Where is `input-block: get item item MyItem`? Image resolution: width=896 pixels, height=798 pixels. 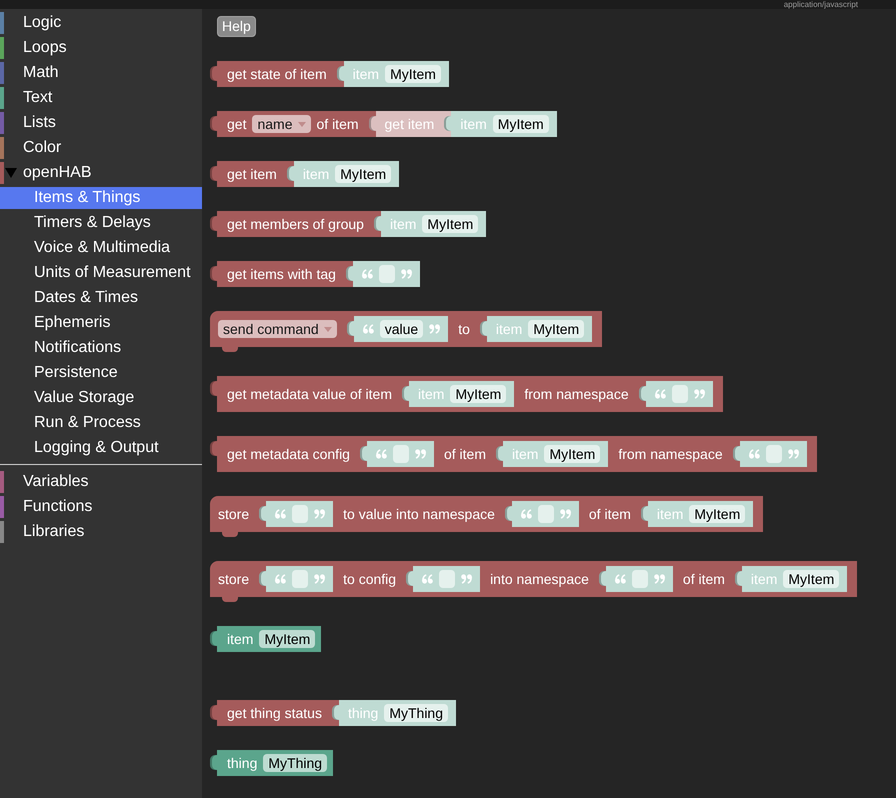 input-block: get item item MyItem is located at coordinates (462, 124).